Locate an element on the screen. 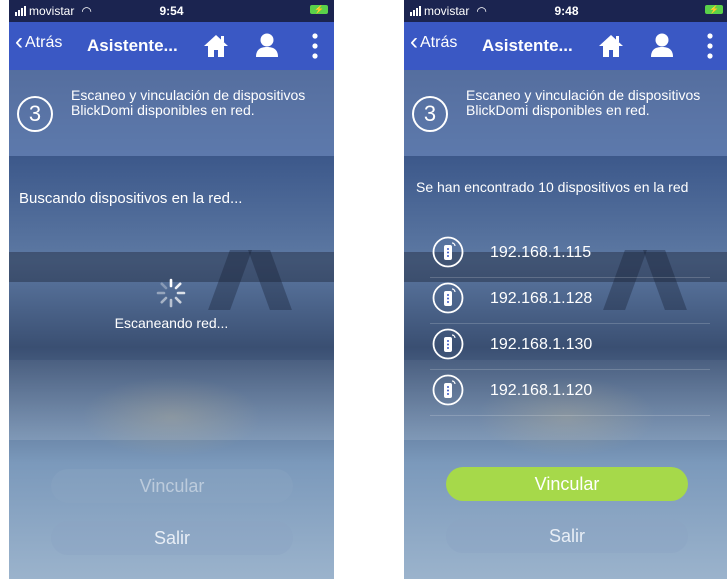 Image resolution: width=727 pixels, height=579 pixels. device-ip: 192.168.1.120 is located at coordinates (541, 390).